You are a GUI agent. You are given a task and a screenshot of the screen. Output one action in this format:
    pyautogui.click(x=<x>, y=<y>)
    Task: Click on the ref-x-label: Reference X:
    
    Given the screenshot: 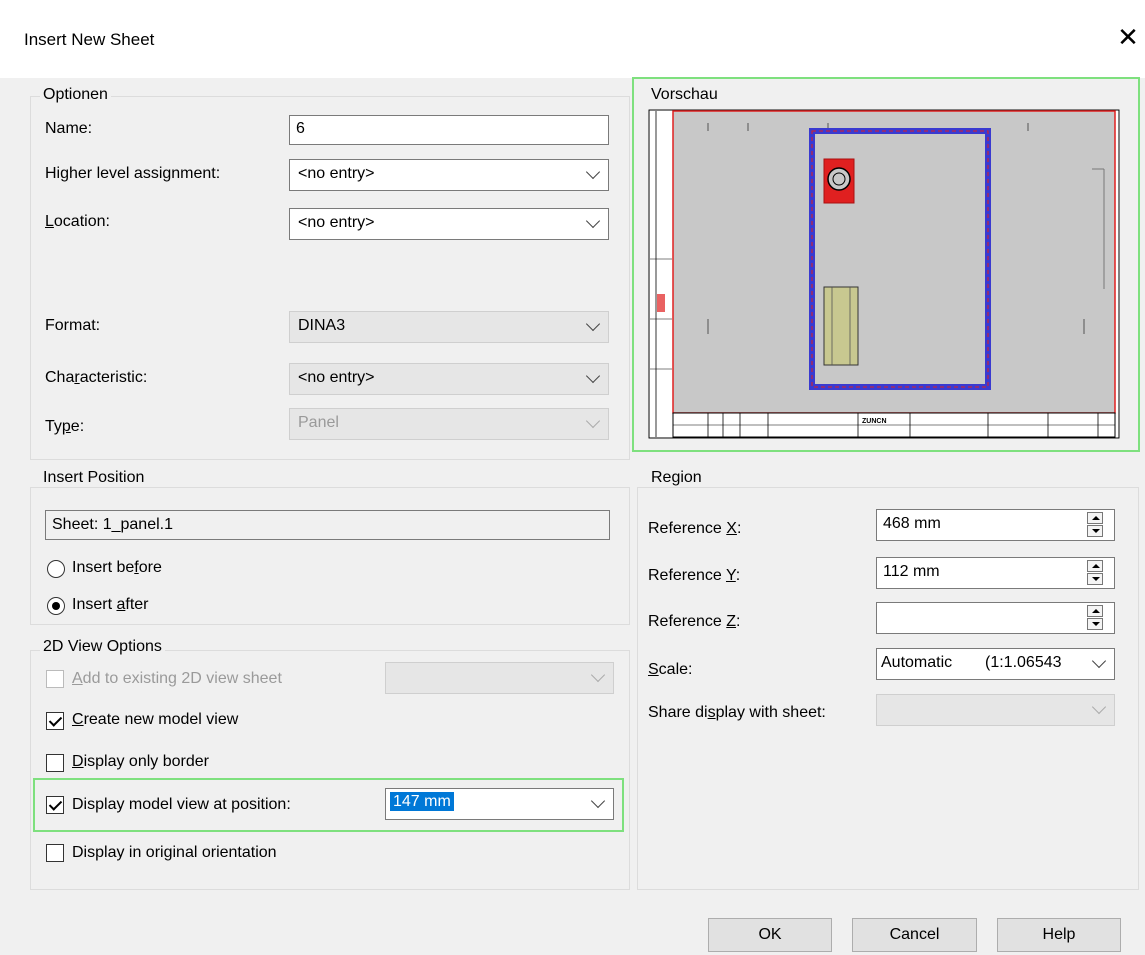 What is the action you would take?
    pyautogui.click(x=695, y=528)
    